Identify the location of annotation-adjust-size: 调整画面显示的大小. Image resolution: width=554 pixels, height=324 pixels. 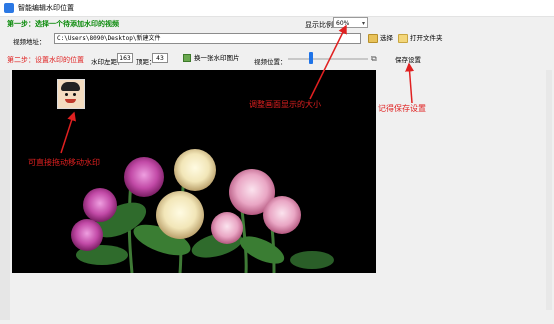
(285, 104).